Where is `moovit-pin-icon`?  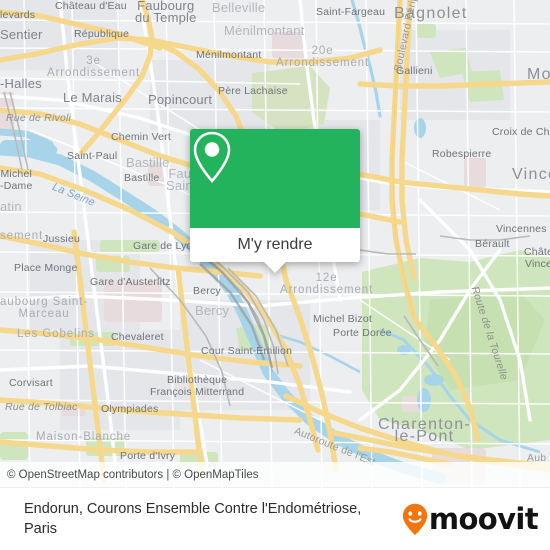
moovit-pin-icon is located at coordinates (415, 519).